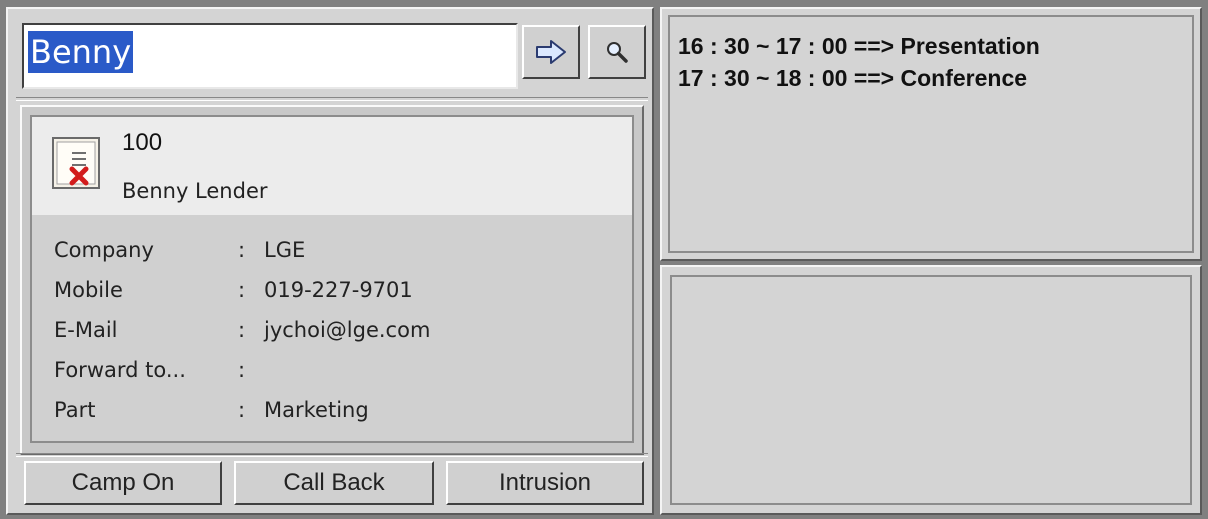  What do you see at coordinates (545, 483) in the screenshot?
I see `intrusion-button: Intrusion` at bounding box center [545, 483].